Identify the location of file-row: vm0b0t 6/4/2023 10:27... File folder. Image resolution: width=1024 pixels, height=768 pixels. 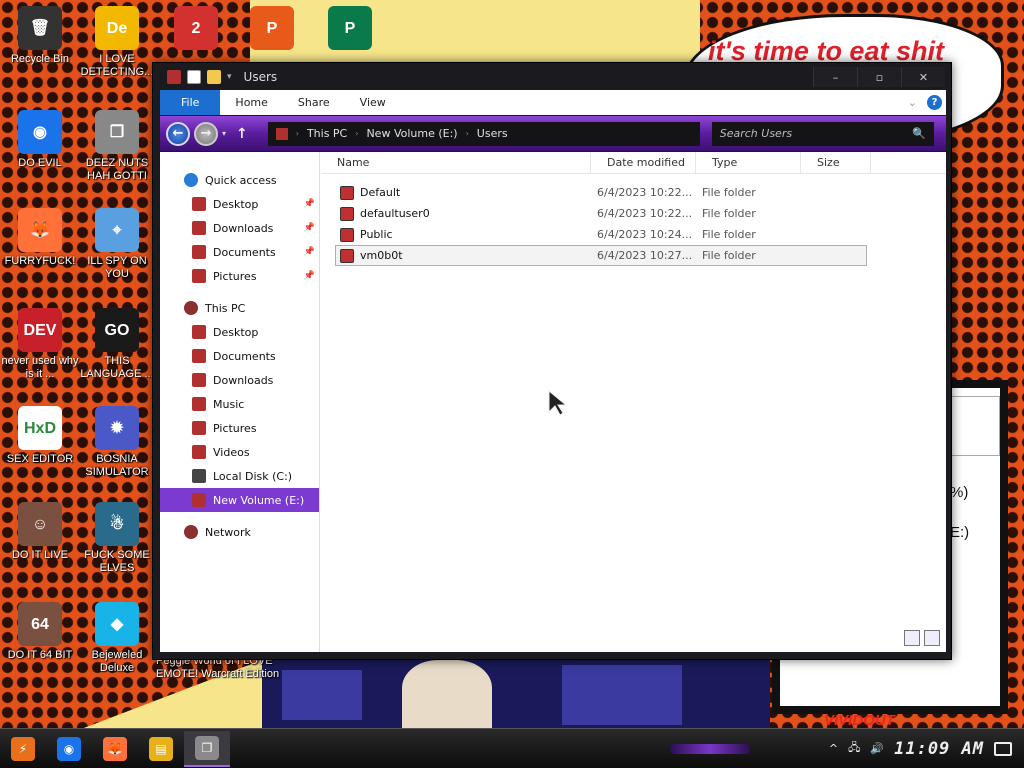
(601, 255).